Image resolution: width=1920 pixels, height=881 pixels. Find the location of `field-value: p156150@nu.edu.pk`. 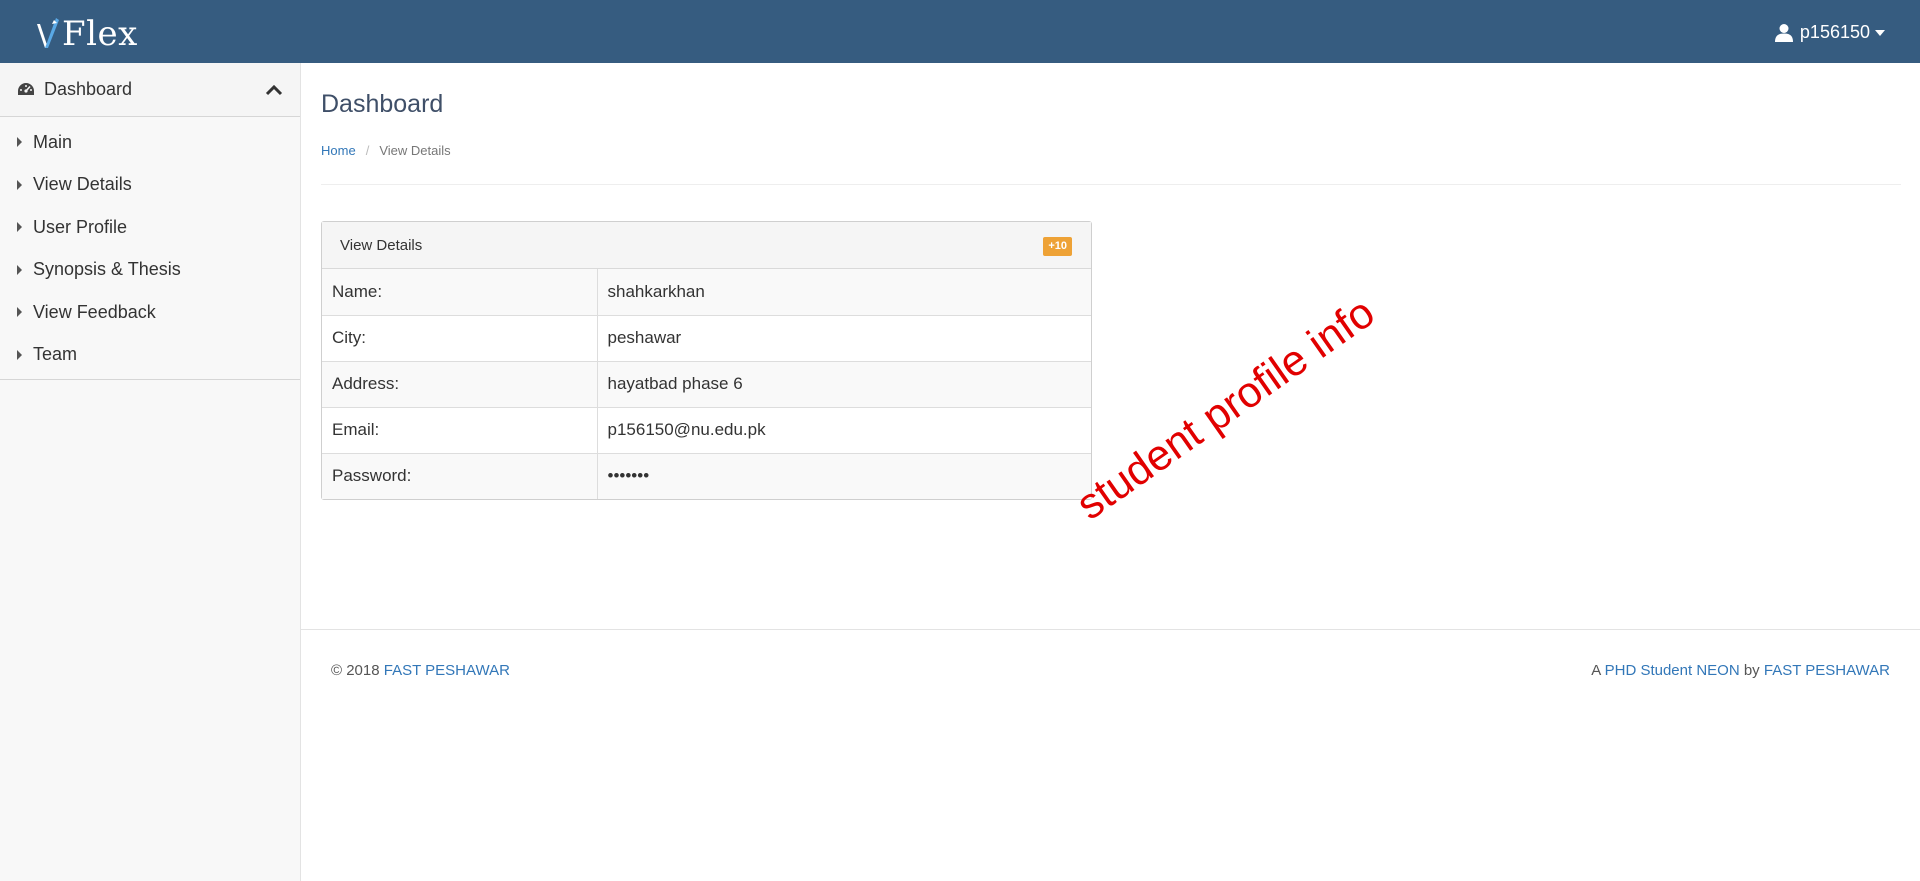

field-value: p156150@nu.edu.pk is located at coordinates (844, 429).